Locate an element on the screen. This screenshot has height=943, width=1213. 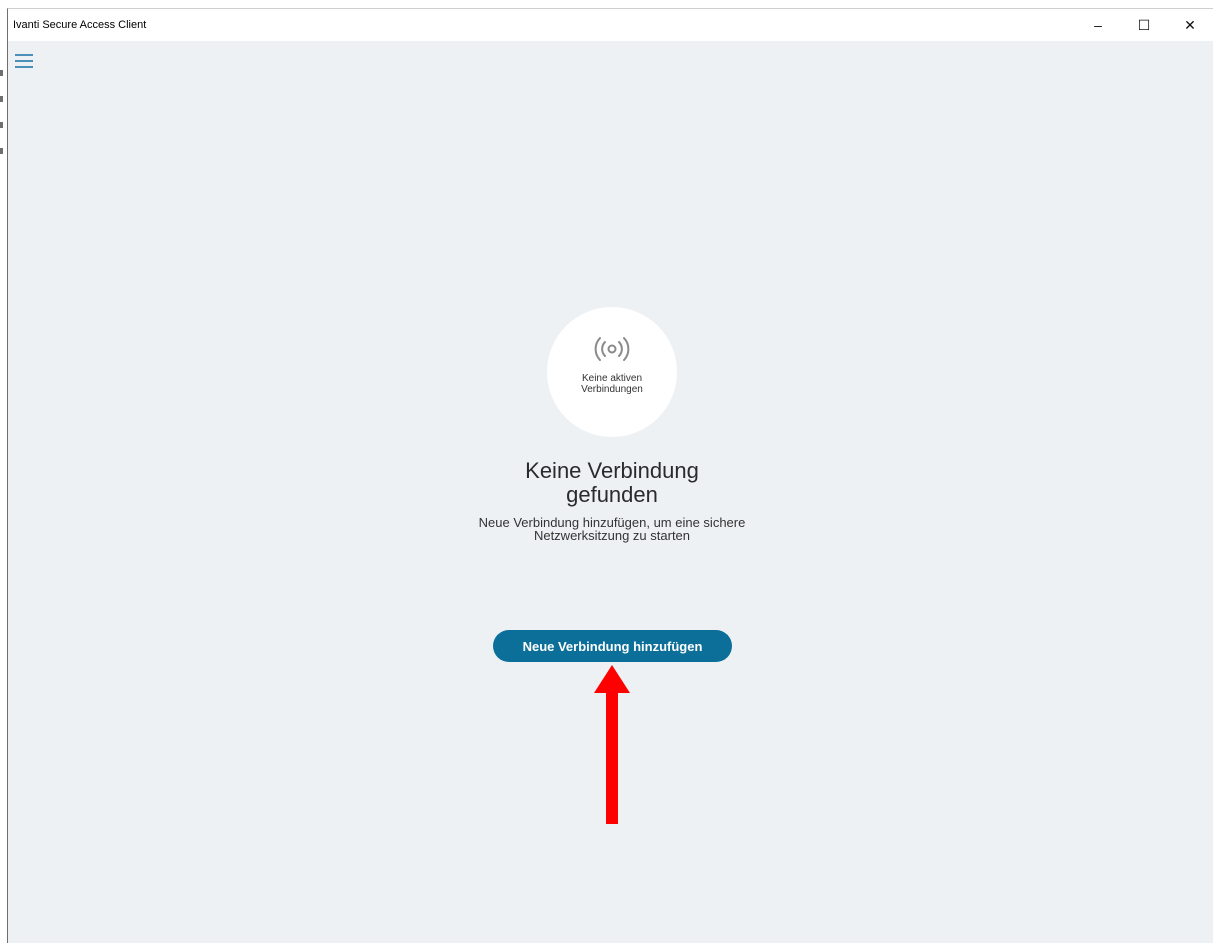
heading-line2: gefunden is located at coordinates (612, 494).